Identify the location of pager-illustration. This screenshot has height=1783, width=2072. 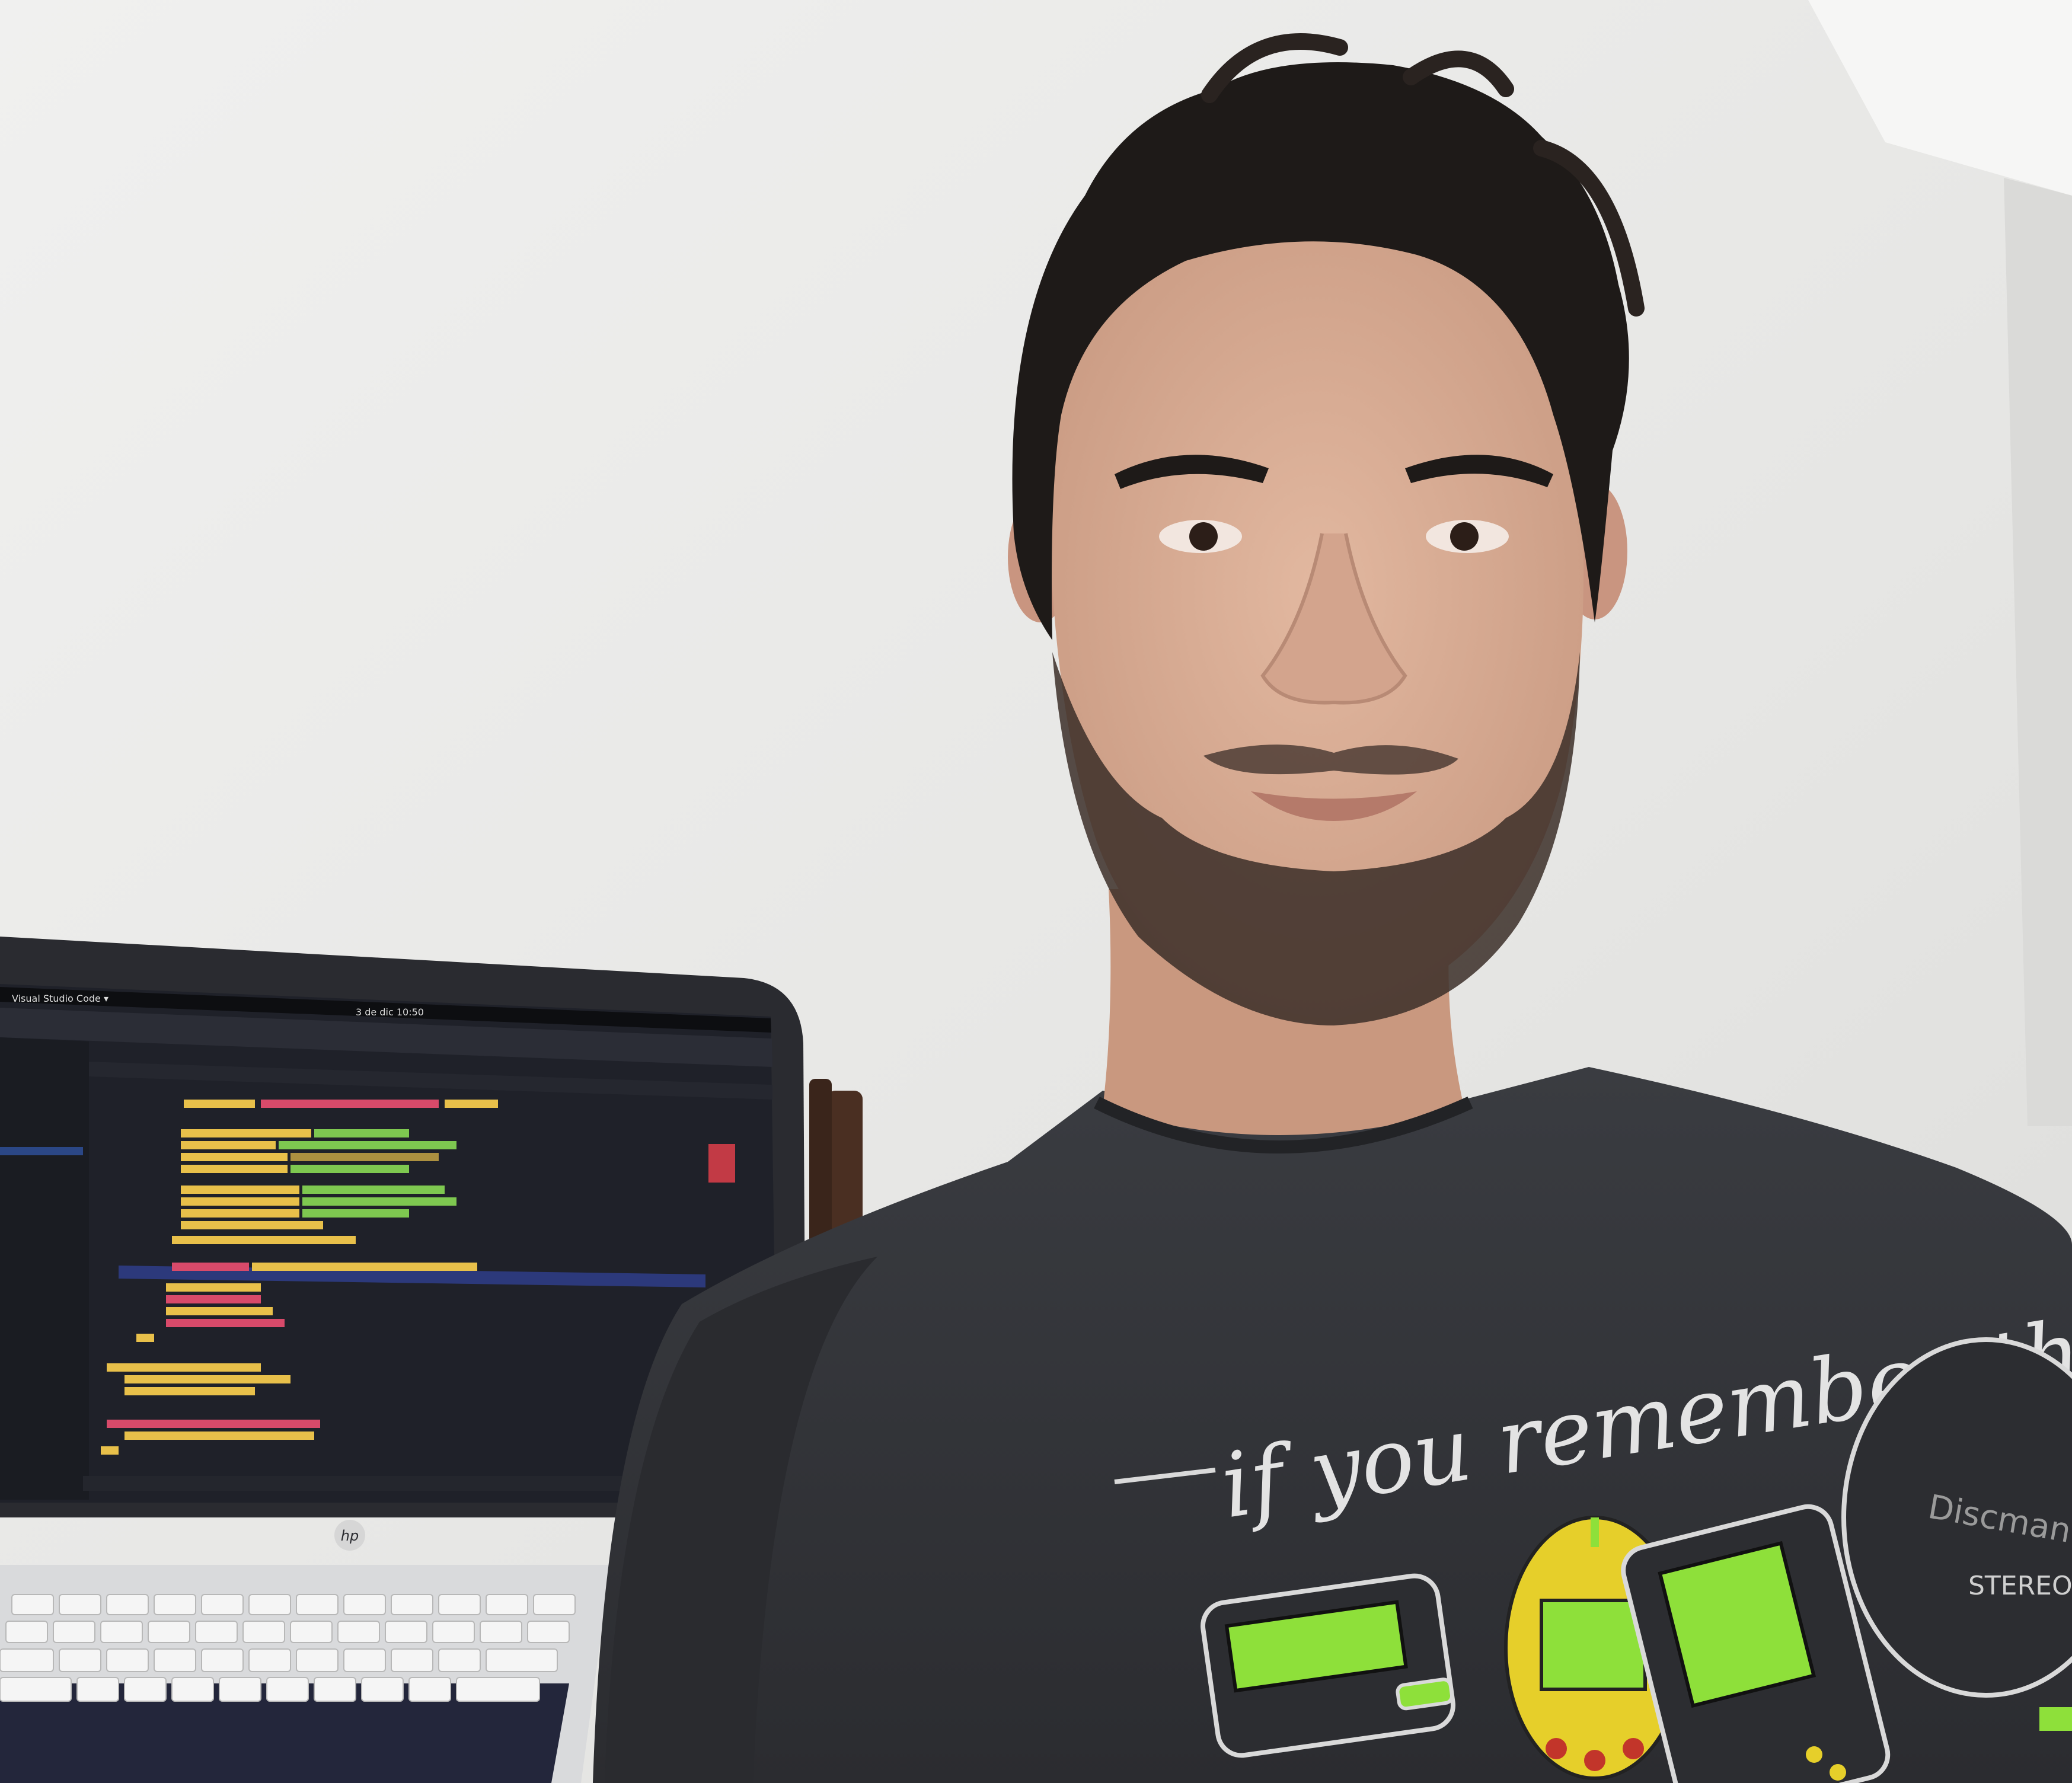
(1328, 1665).